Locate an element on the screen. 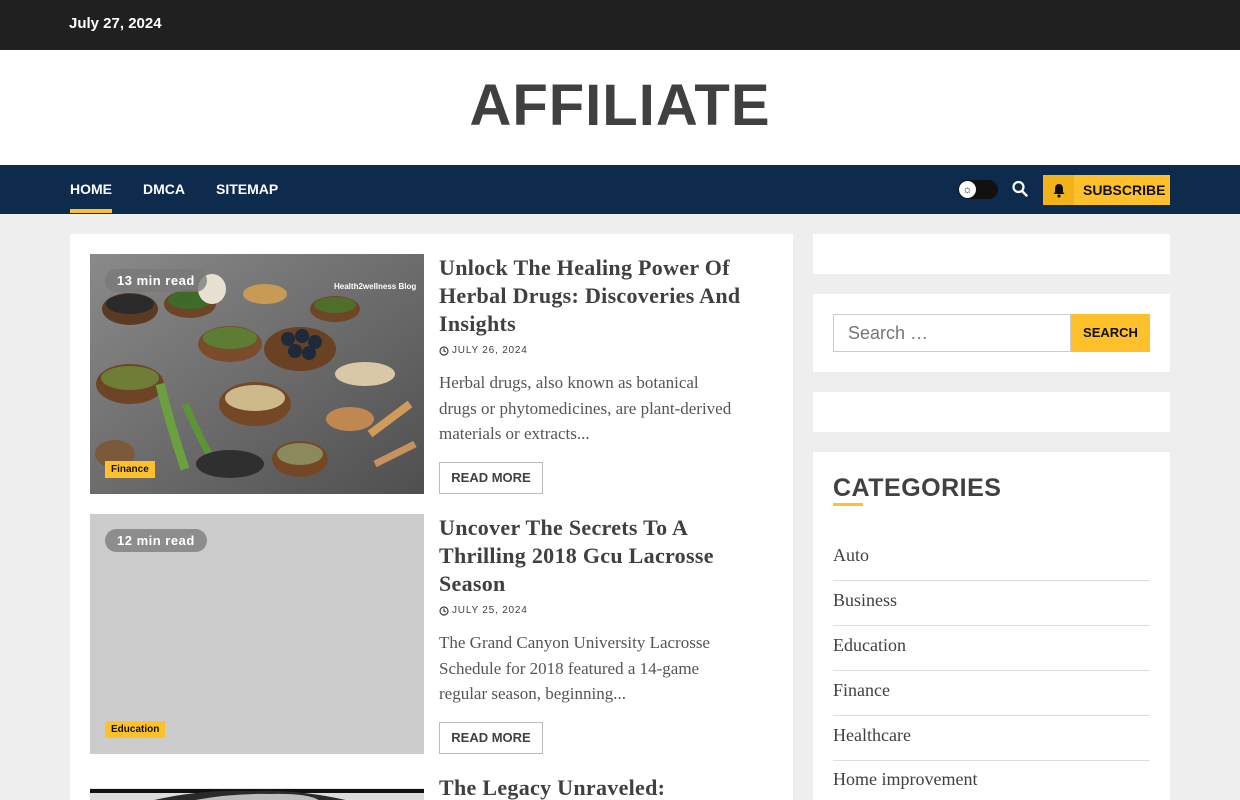  category-link-education: Education is located at coordinates (991, 648).